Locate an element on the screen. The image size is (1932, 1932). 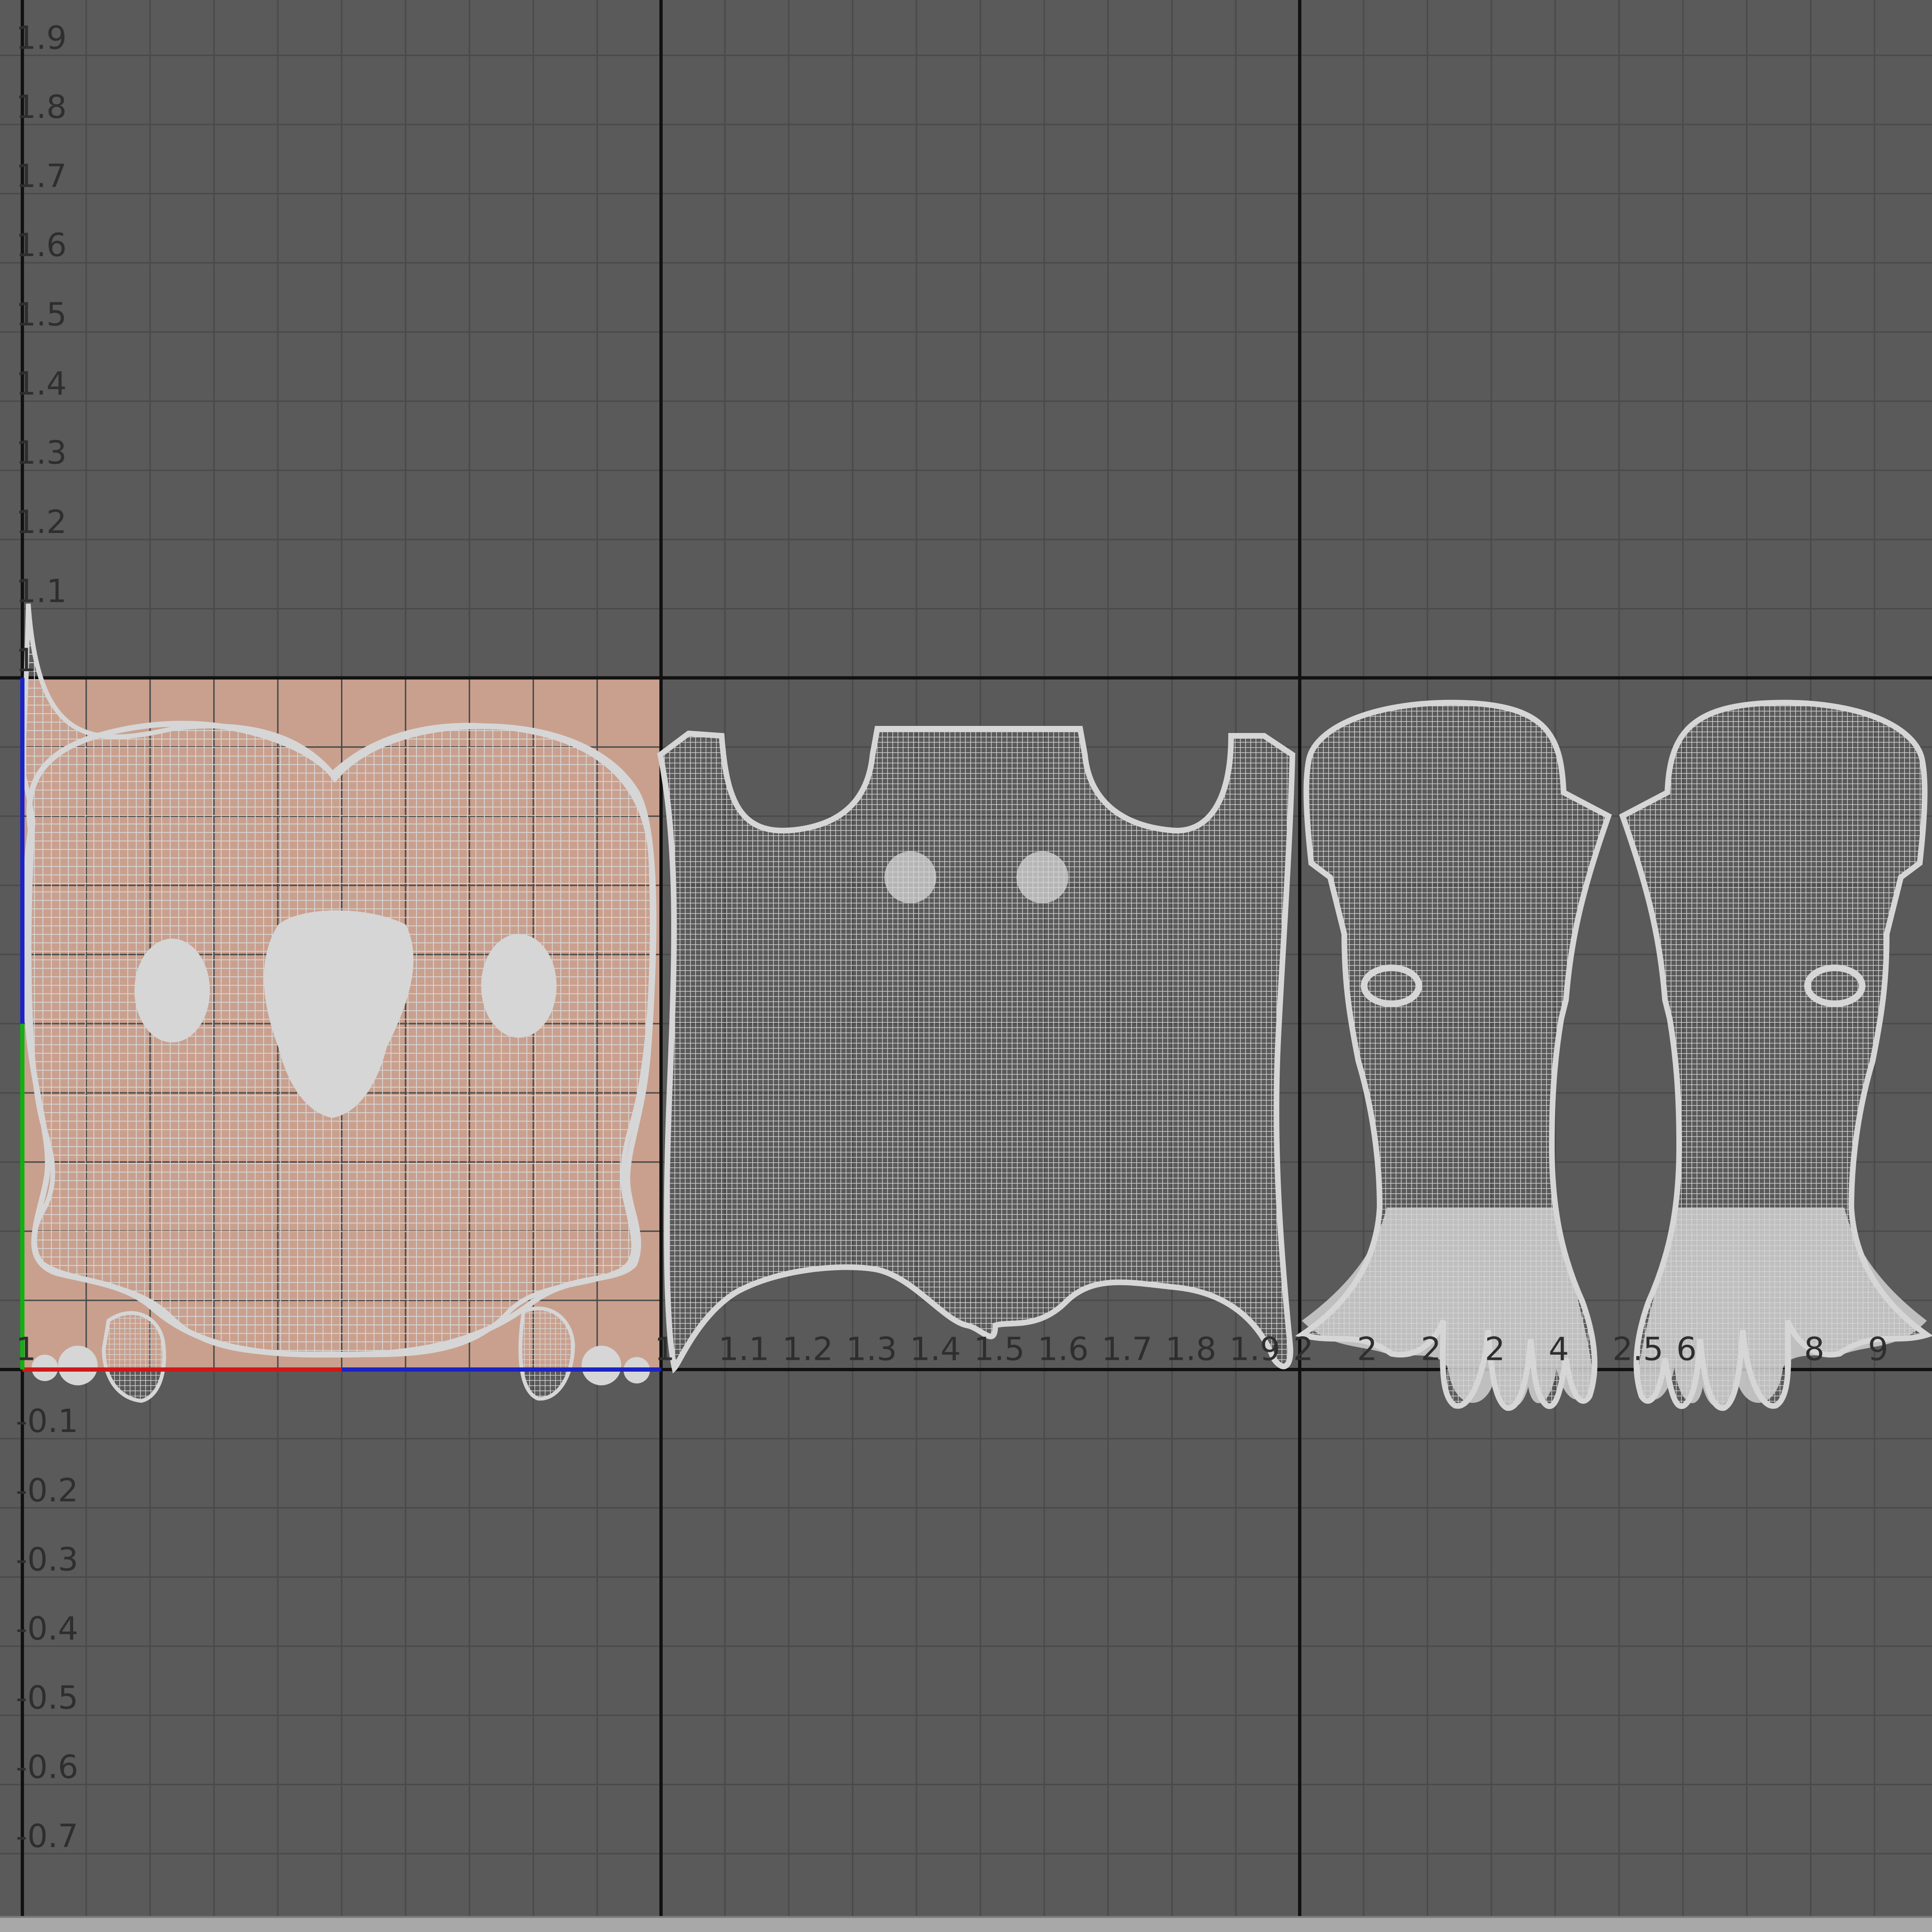
editor-bottom-edge is located at coordinates (966, 1924).